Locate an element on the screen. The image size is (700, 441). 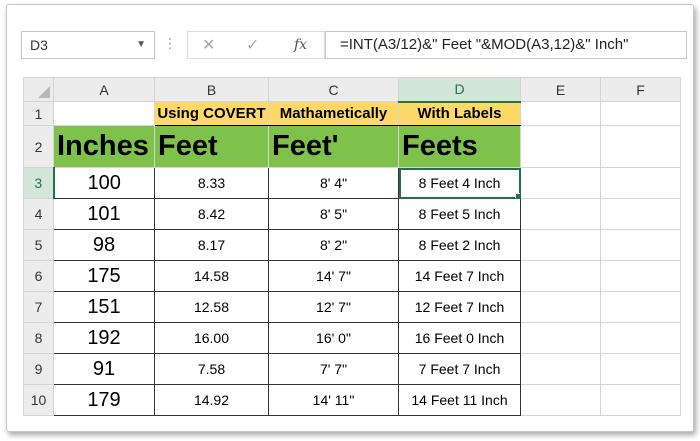
cell-e9 is located at coordinates (560, 369).